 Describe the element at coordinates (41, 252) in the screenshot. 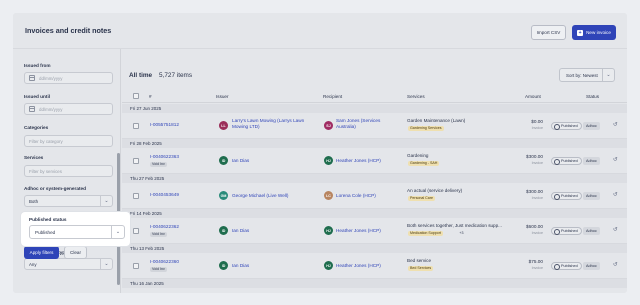

I see `apply-filters-button: Apply filters` at that location.